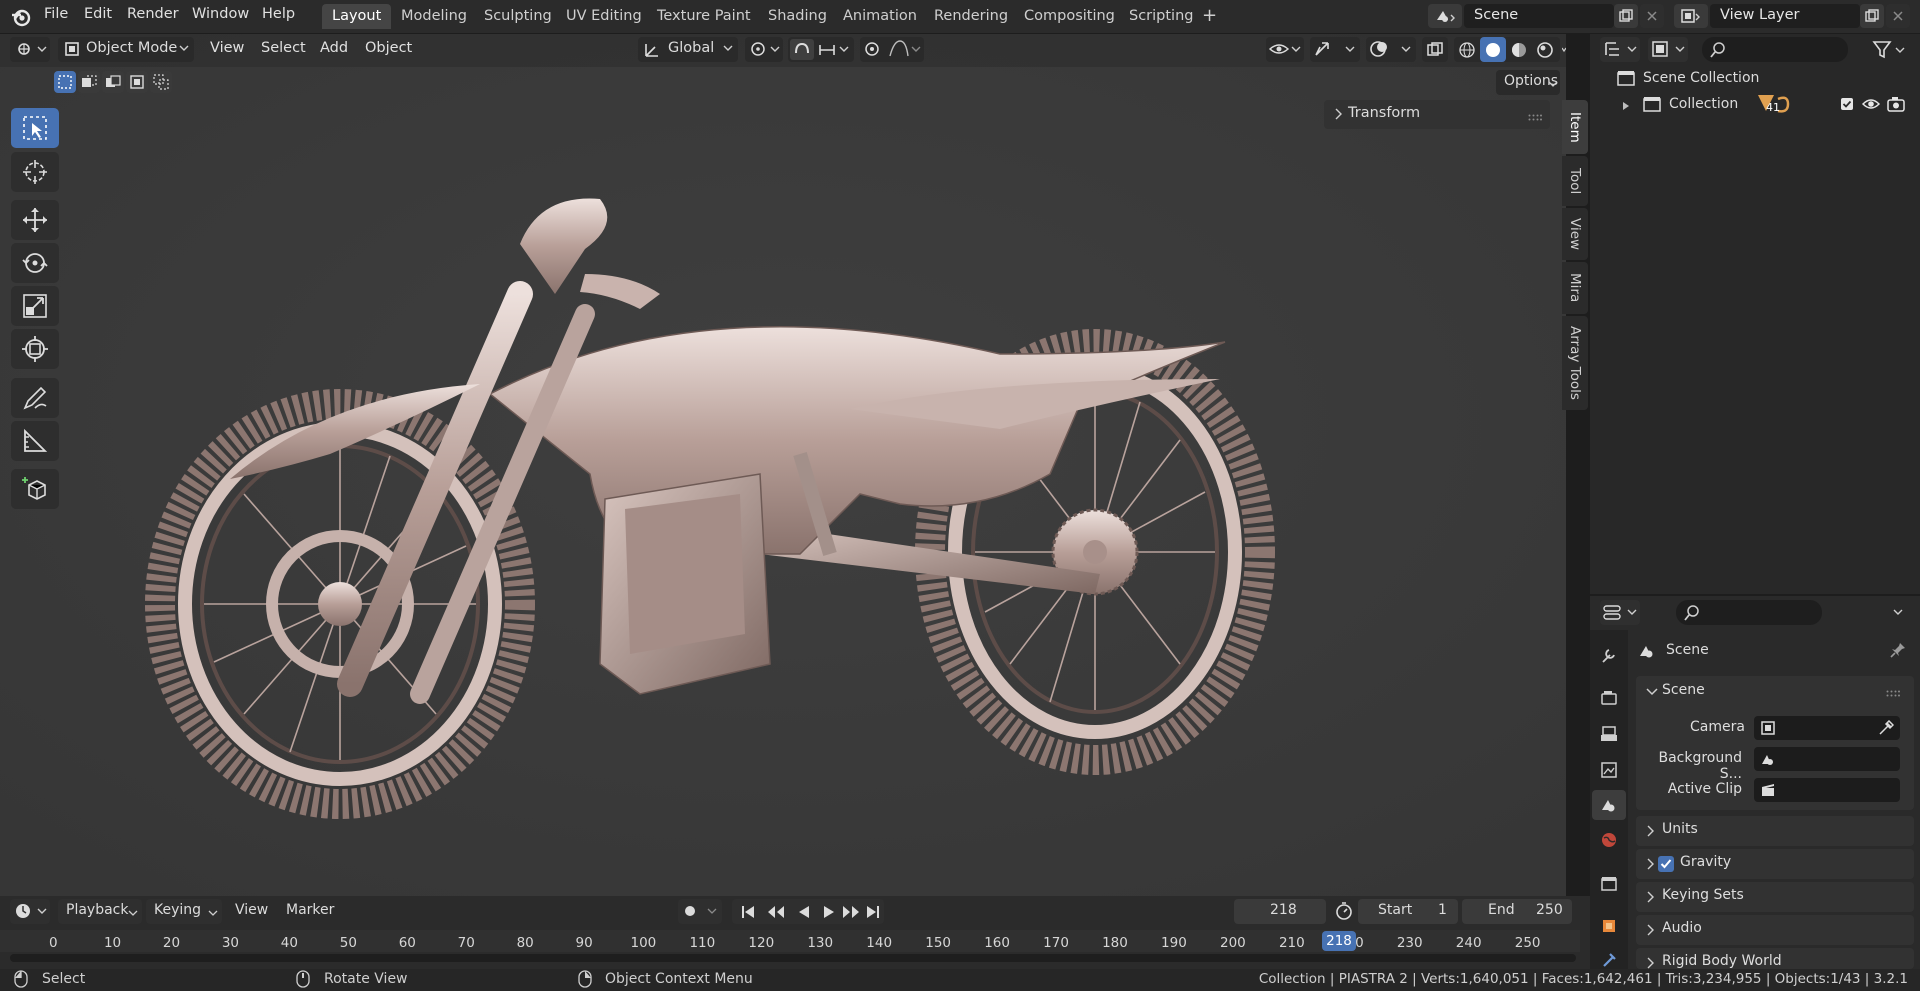 The width and height of the screenshot is (1920, 991). I want to click on outliner-editor-type-dropdown, so click(1620, 49).